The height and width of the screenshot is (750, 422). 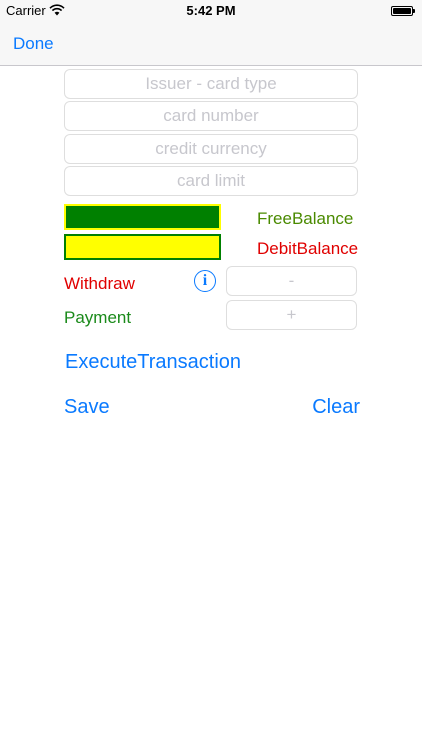 I want to click on info-icon: i, so click(x=205, y=281).